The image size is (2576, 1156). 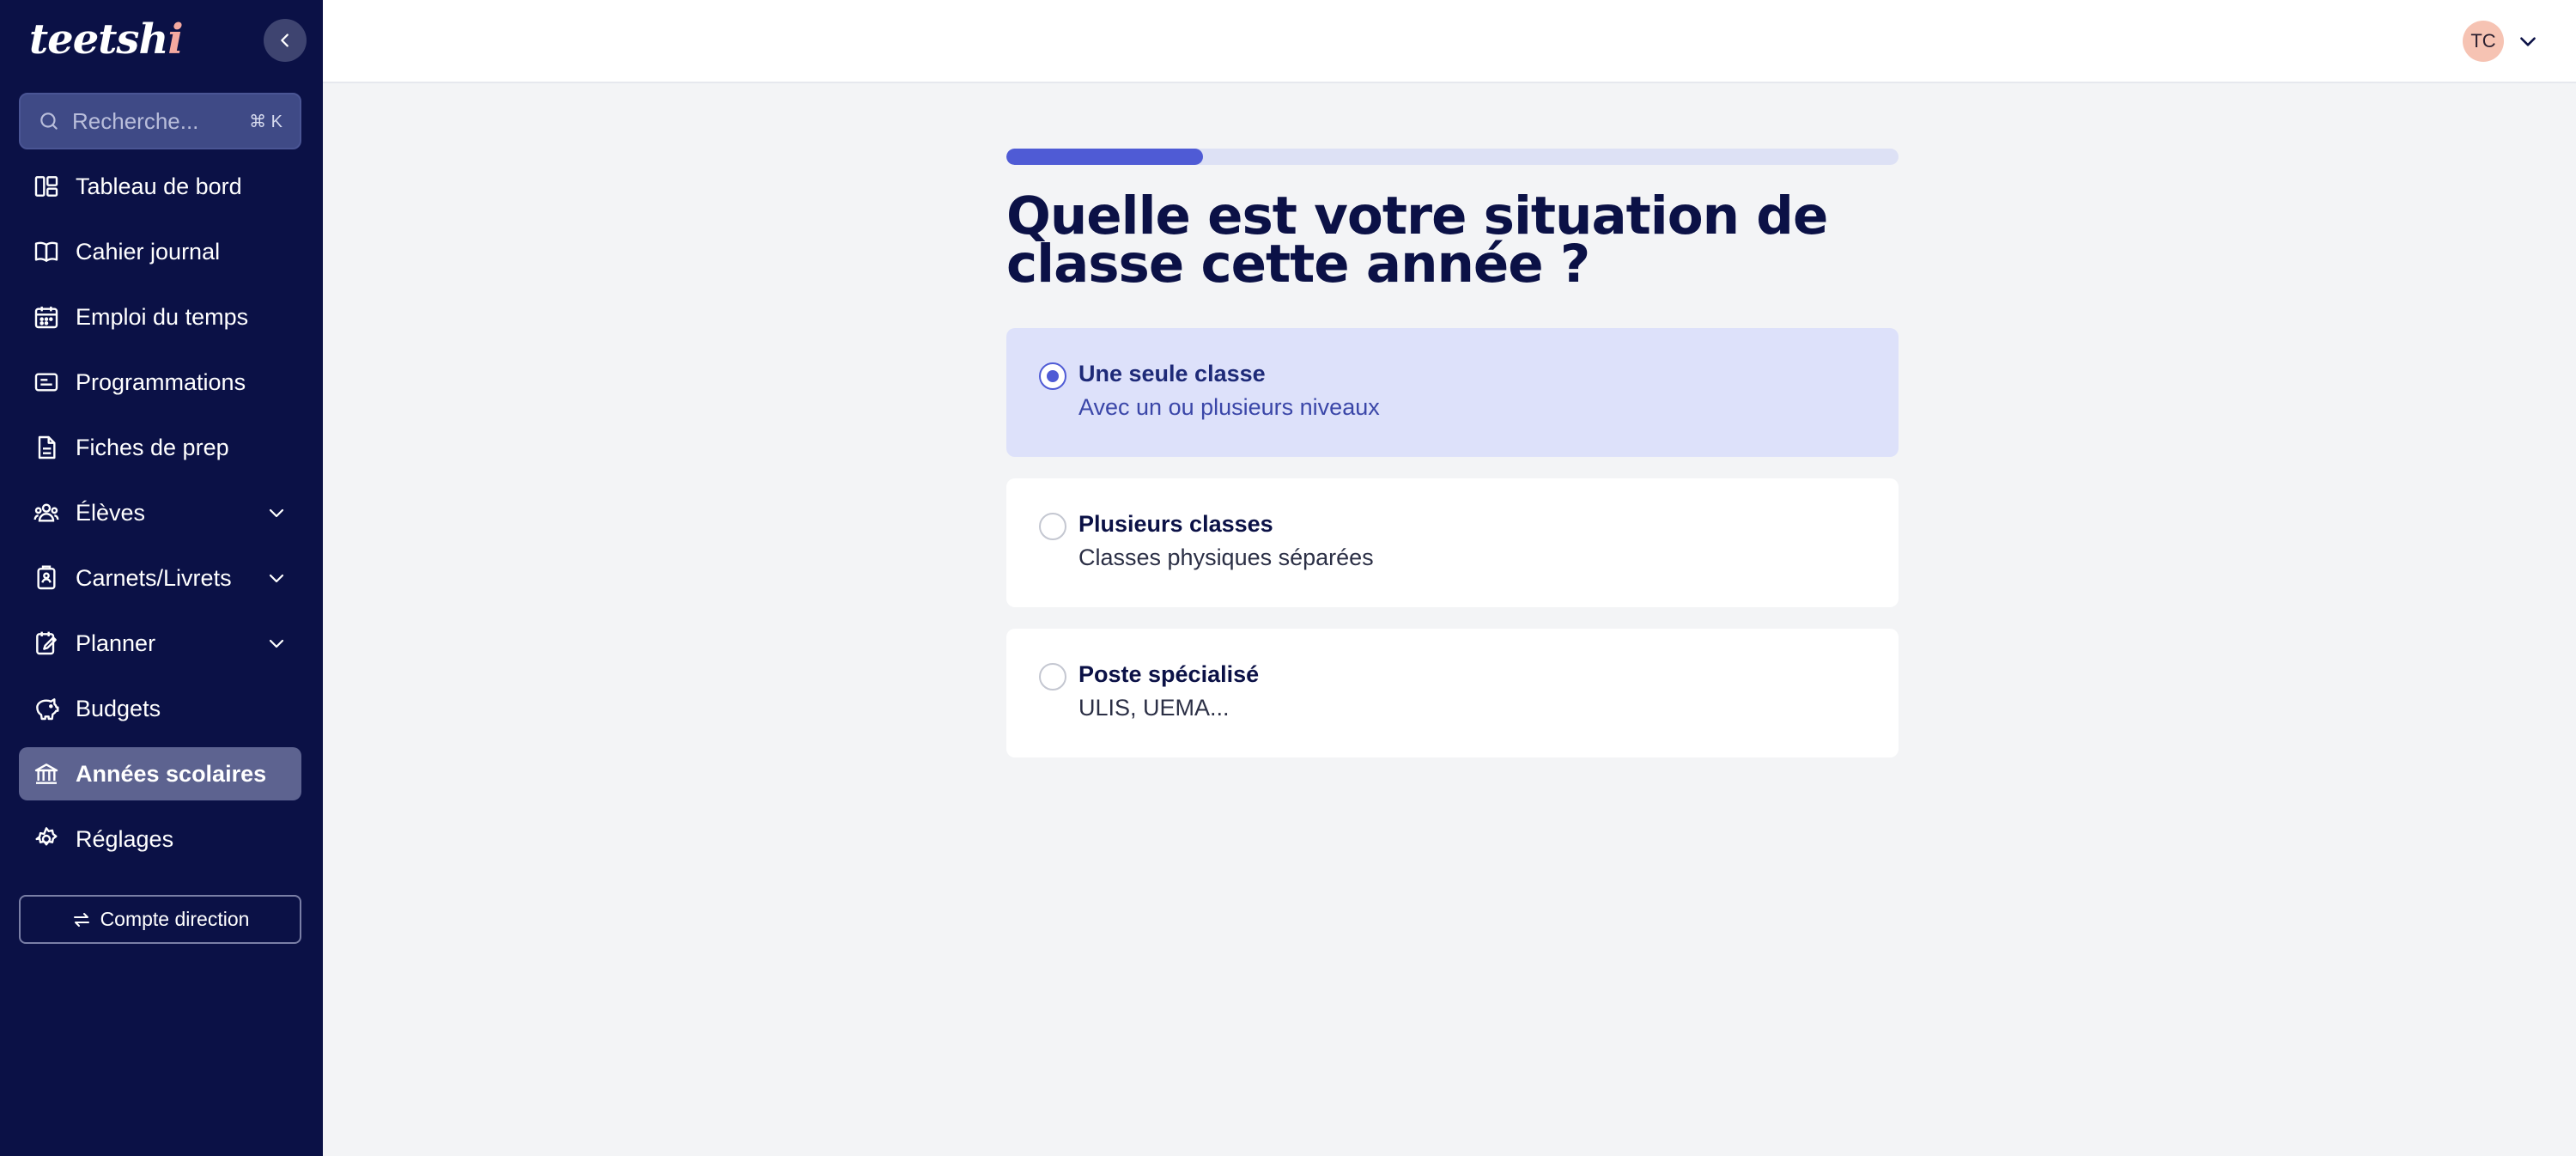 I want to click on option-title: Poste spécialisé, so click(x=1169, y=674).